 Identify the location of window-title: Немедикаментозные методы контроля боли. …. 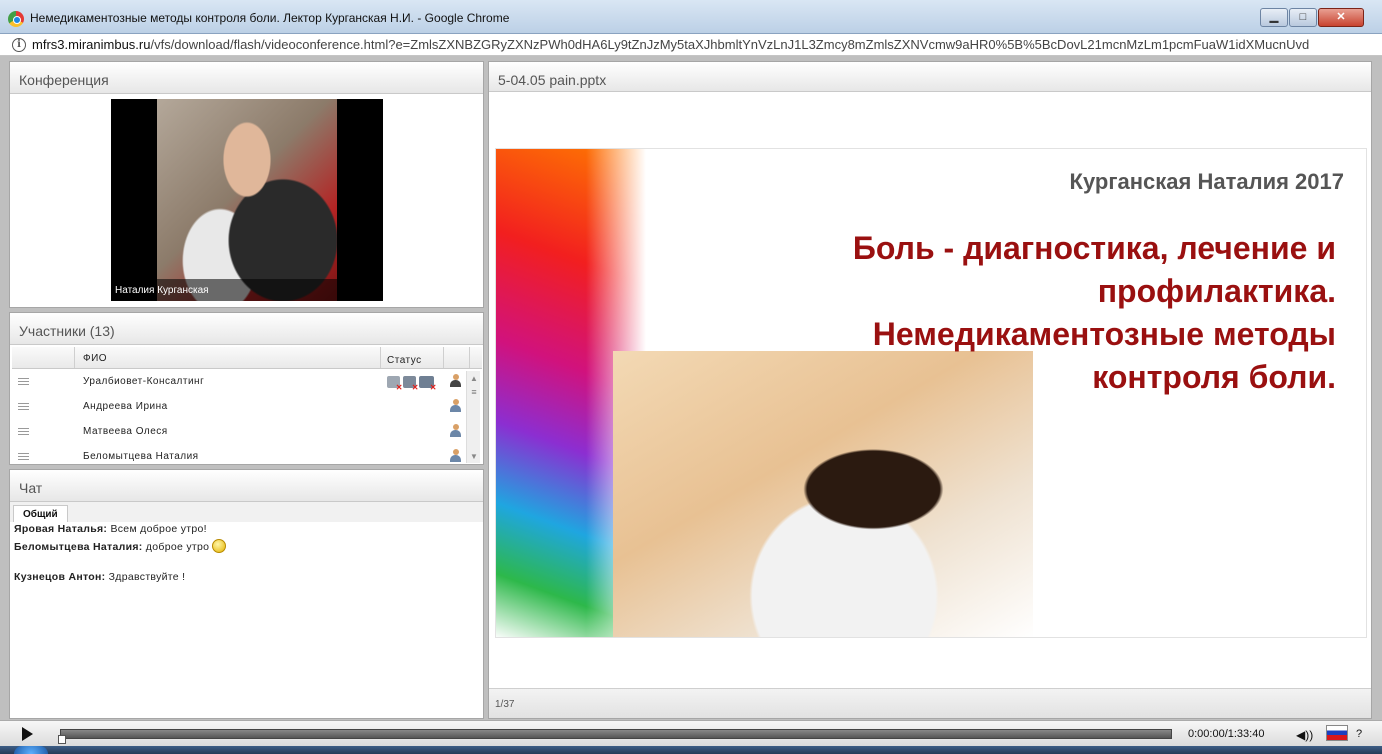
(270, 18).